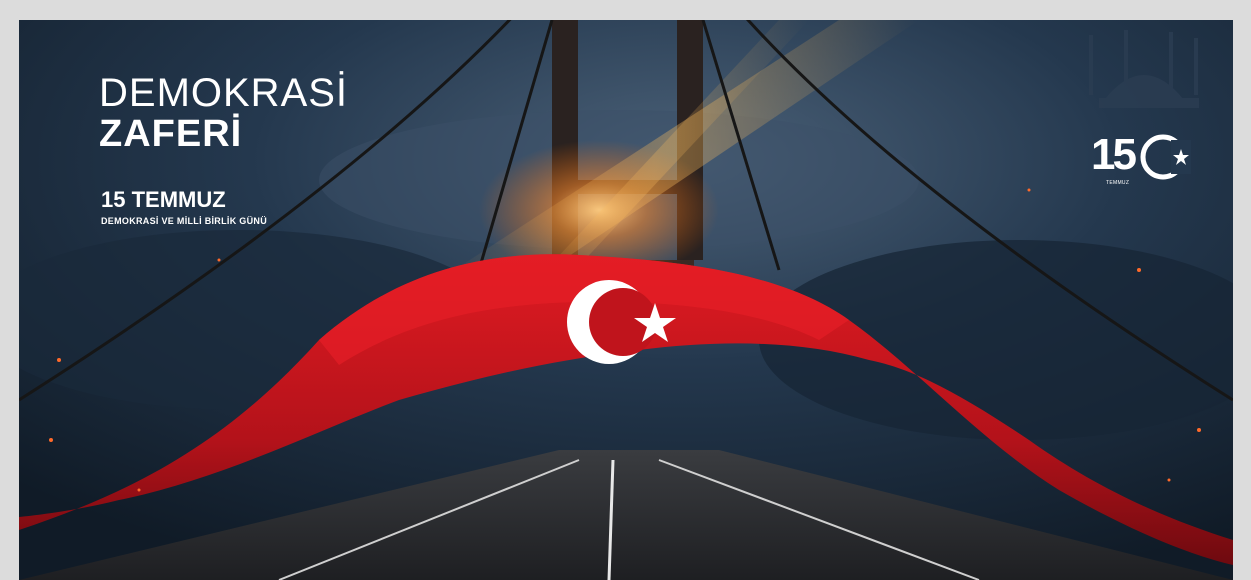  I want to click on headline-line1: DEMOKRASİ, so click(224, 93).